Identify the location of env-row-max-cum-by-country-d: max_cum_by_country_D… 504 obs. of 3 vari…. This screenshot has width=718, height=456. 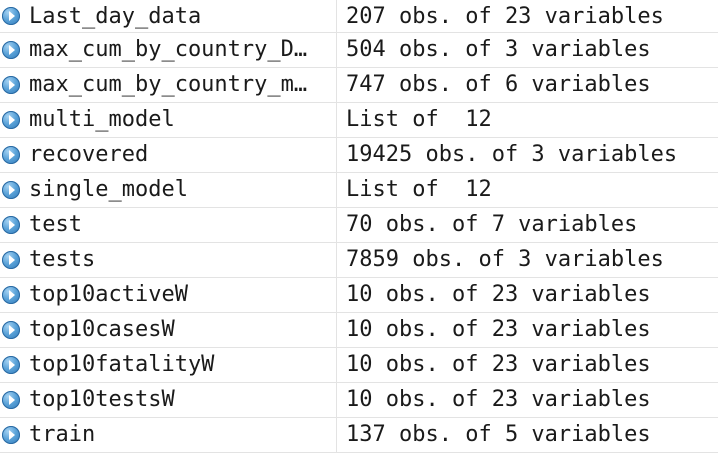
(359, 50).